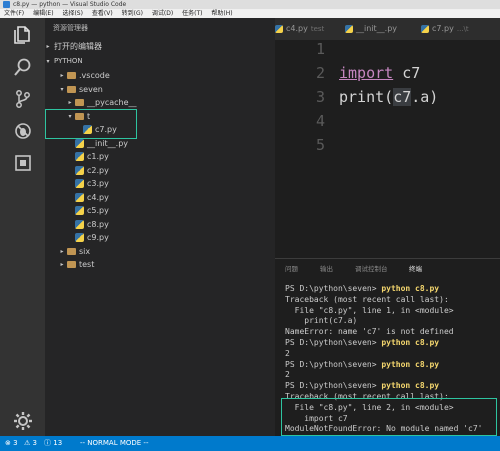  Describe the element at coordinates (291, 268) in the screenshot. I see `tab-problems: 问题` at that location.